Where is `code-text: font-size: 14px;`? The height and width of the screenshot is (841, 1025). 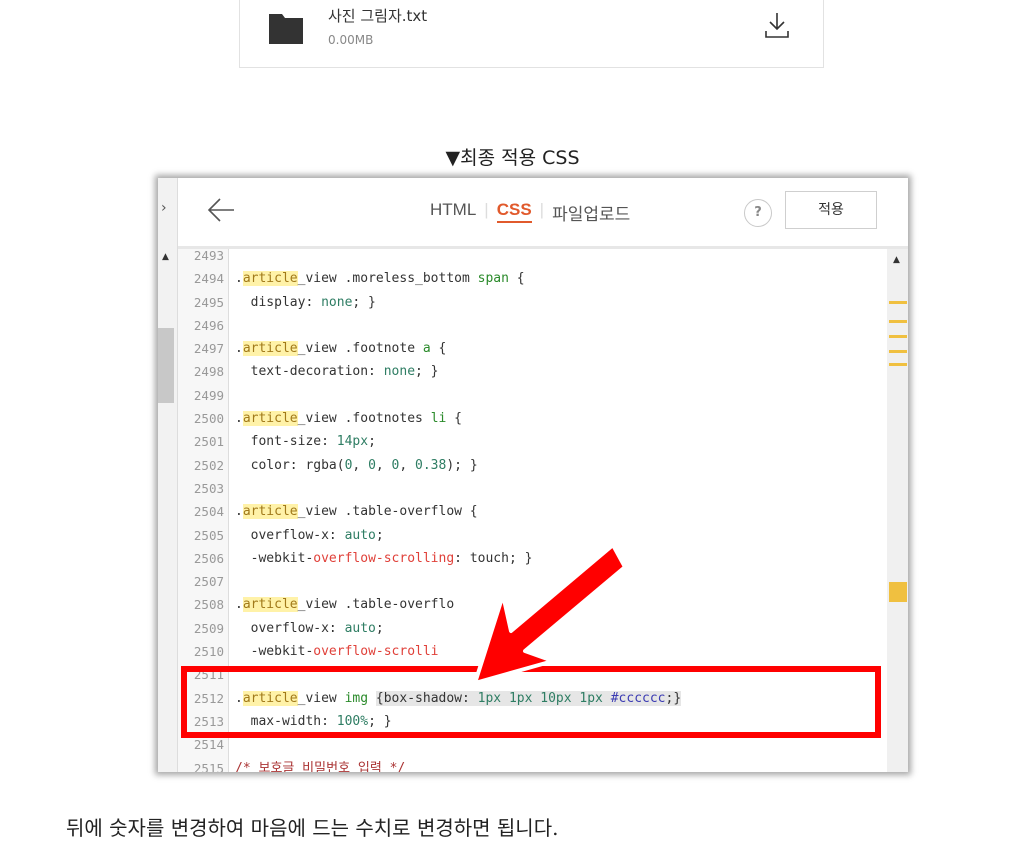
code-text: font-size: 14px; is located at coordinates (305, 441).